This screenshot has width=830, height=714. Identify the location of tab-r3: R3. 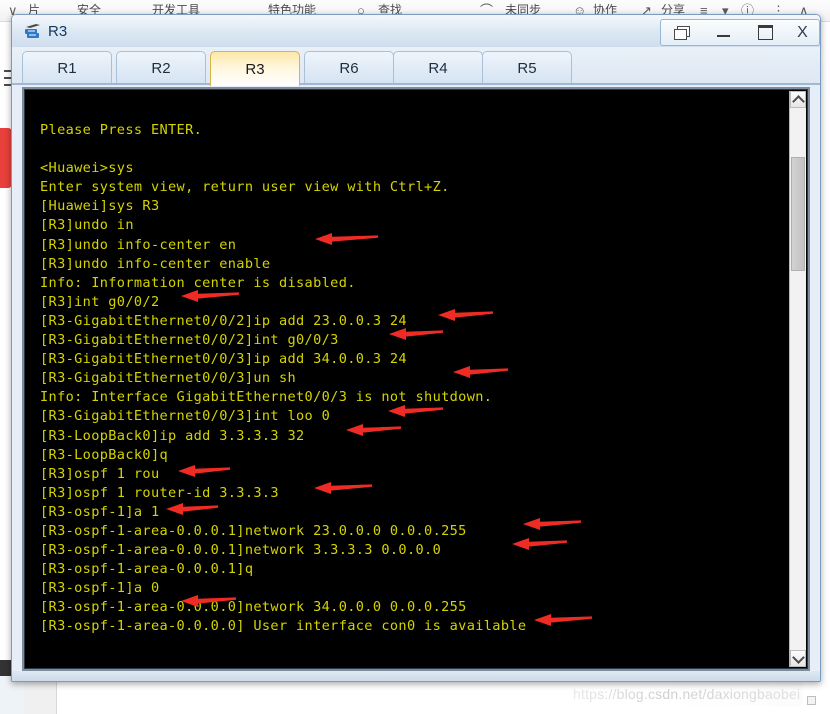
(255, 68).